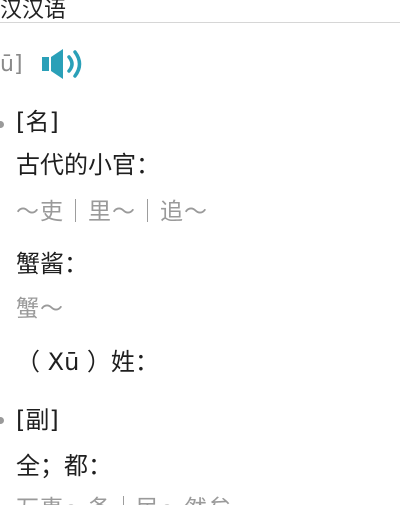 This screenshot has height=505, width=400. Describe the element at coordinates (37, 420) in the screenshot. I see `part-of-speech: [副]` at that location.